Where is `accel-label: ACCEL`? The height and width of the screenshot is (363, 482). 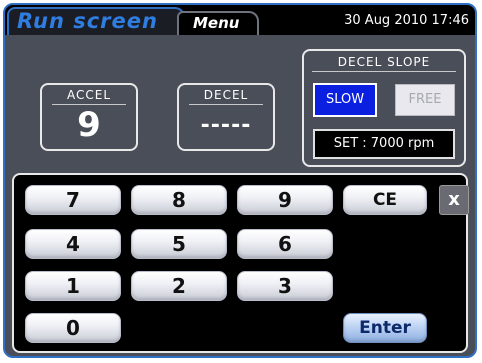 accel-label: ACCEL is located at coordinates (89, 95).